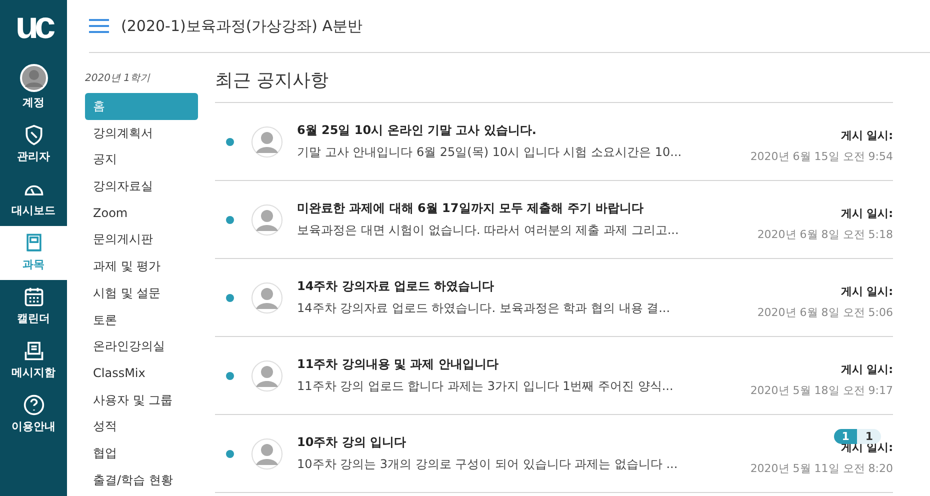 This screenshot has width=930, height=496. I want to click on global-nav-item: 이용안내, so click(33, 415).